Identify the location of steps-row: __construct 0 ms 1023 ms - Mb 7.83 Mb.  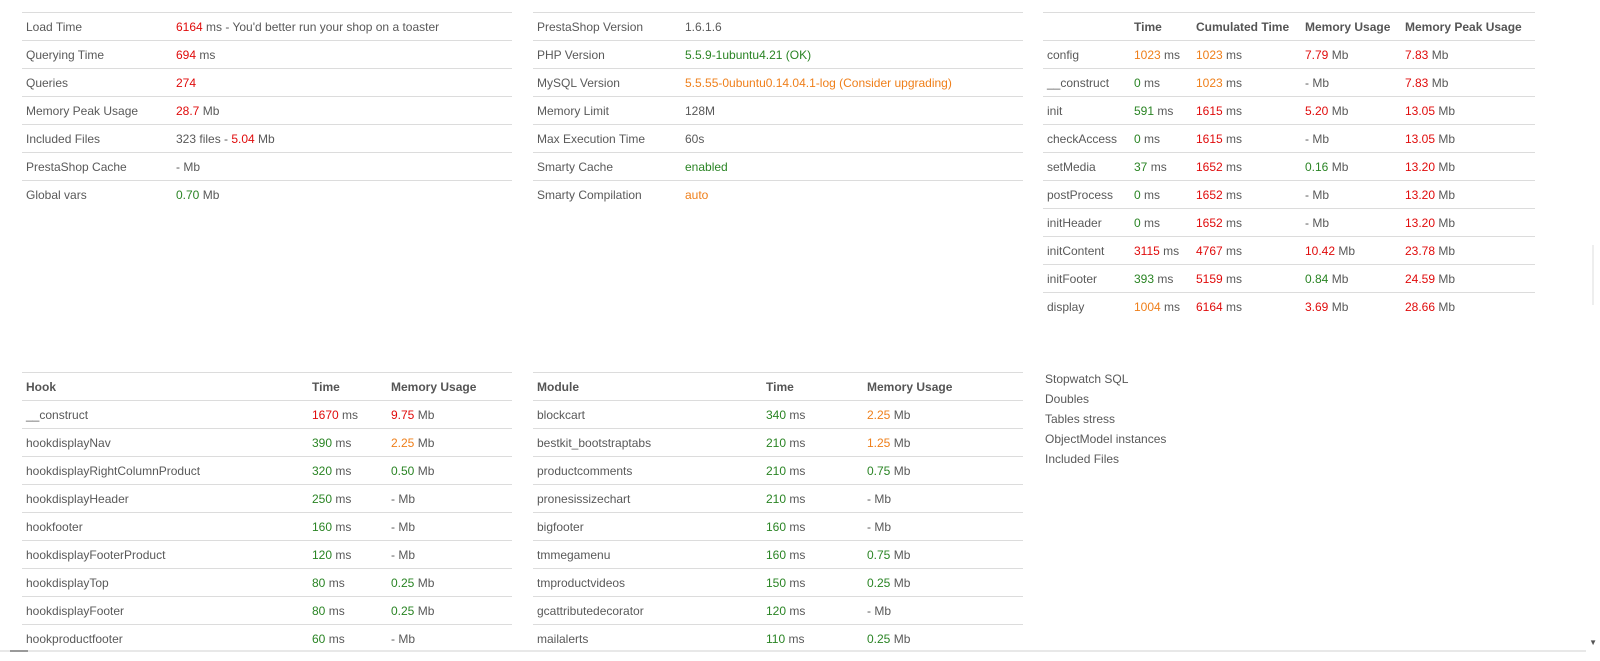
(1289, 82).